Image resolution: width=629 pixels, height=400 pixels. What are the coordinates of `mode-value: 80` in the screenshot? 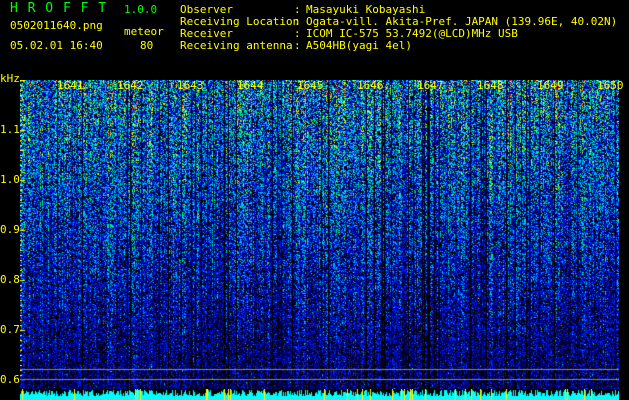 It's located at (147, 45).